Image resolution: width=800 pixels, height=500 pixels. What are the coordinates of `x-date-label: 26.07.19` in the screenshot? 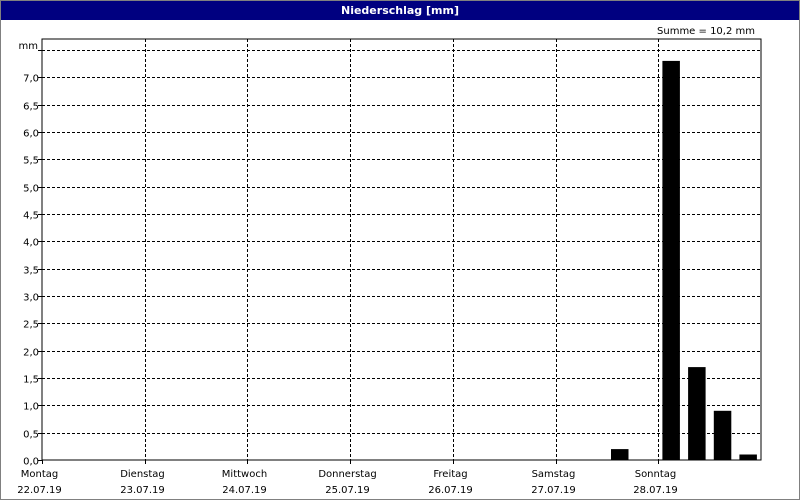 It's located at (450, 490).